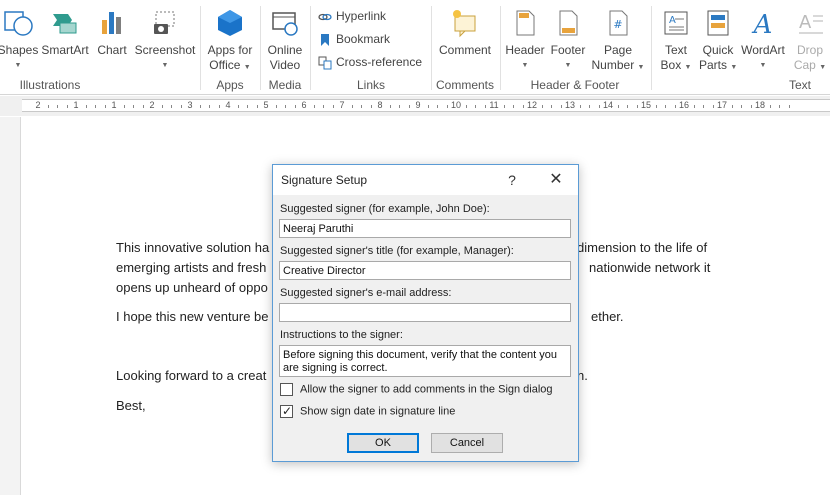  What do you see at coordinates (285, 24) in the screenshot?
I see `online-video-icon` at bounding box center [285, 24].